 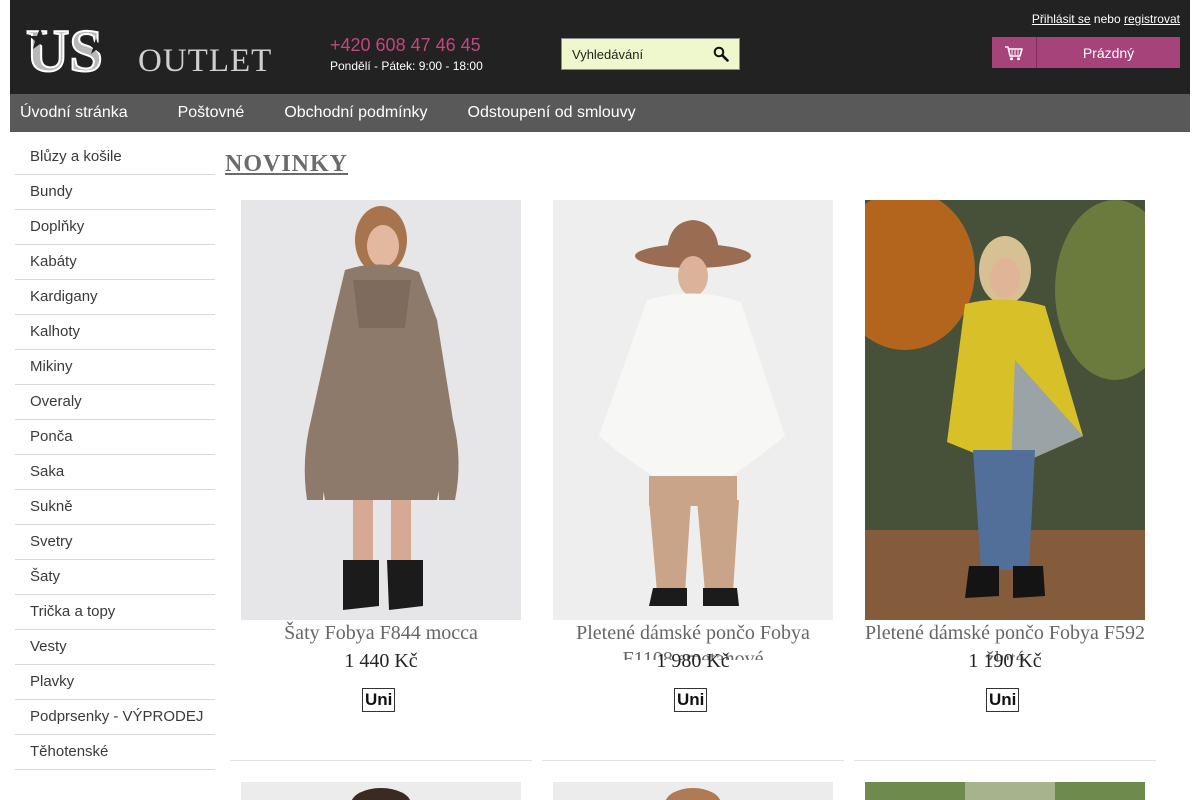 What do you see at coordinates (115, 367) in the screenshot?
I see `category-mikiny: Mikiny` at bounding box center [115, 367].